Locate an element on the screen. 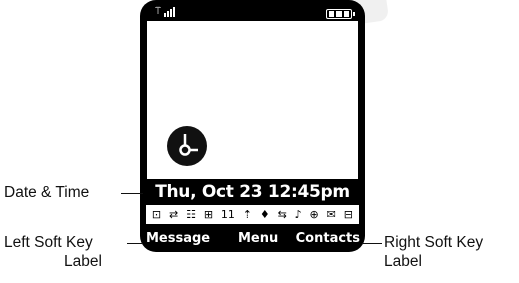 This screenshot has width=519, height=283. right-soft-key-callout-line2: Label is located at coordinates (403, 261).